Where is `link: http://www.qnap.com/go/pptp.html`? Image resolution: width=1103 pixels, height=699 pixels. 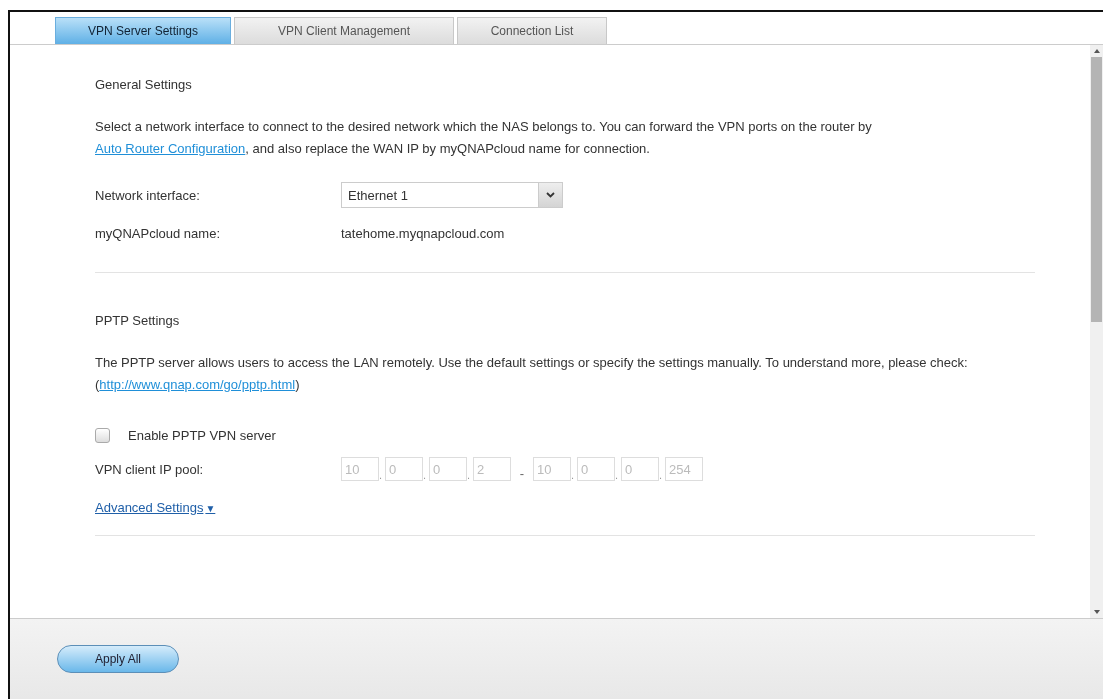 link: http://www.qnap.com/go/pptp.html is located at coordinates (197, 384).